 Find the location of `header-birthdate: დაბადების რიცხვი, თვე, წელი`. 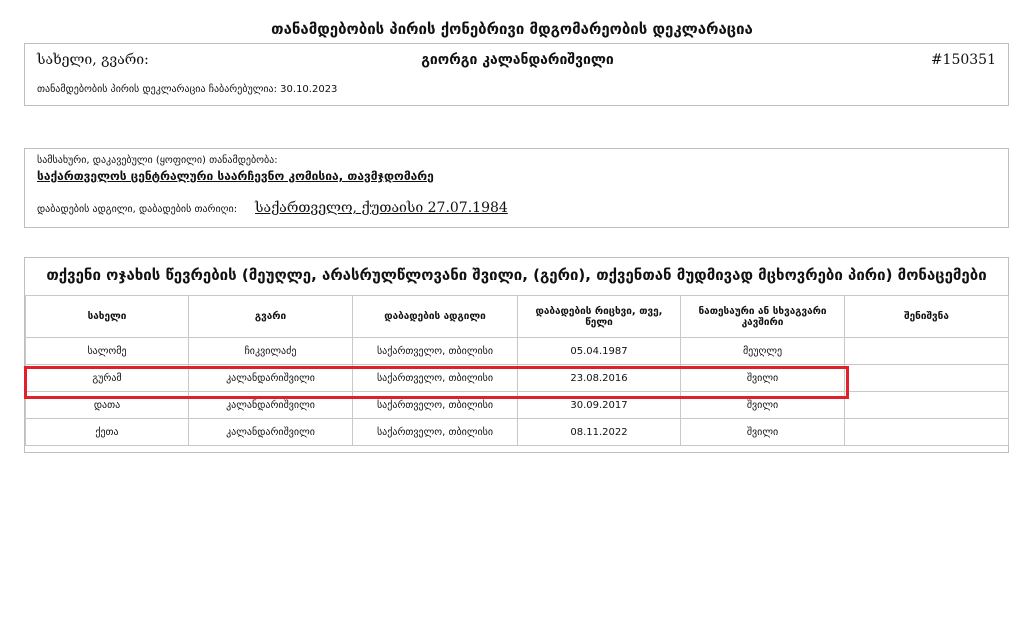

header-birthdate: დაბადების რიცხვი, თვე, წელი is located at coordinates (599, 316).